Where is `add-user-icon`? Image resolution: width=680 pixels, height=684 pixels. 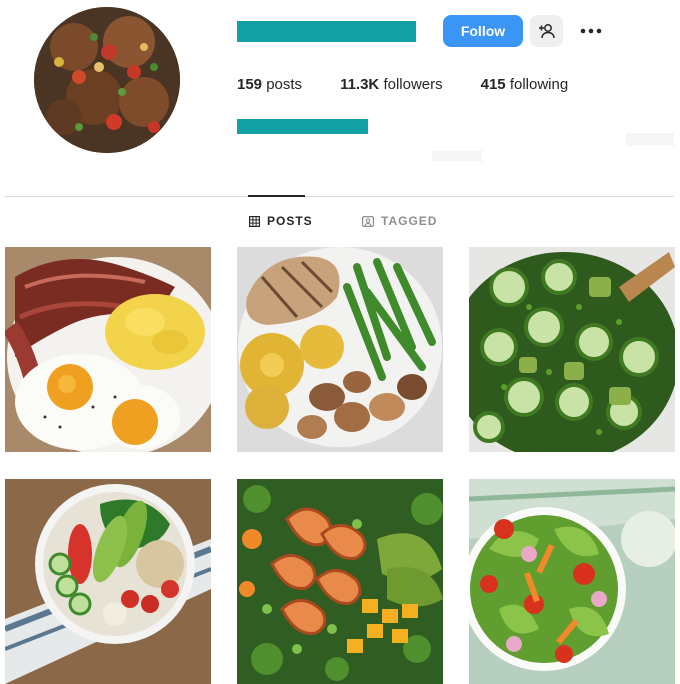 add-user-icon is located at coordinates (546, 31).